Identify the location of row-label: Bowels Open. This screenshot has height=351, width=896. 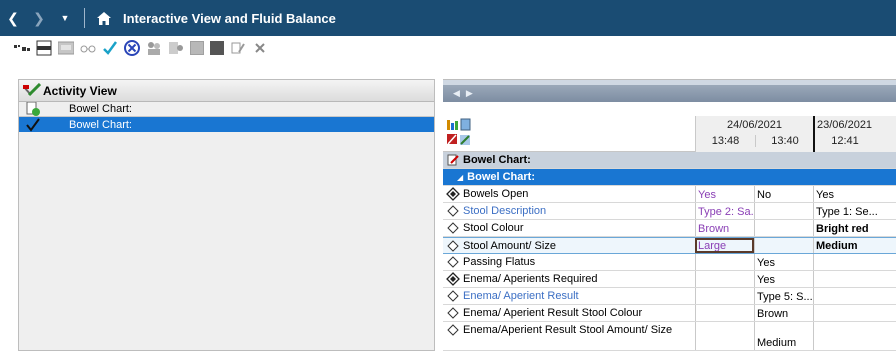
(496, 194).